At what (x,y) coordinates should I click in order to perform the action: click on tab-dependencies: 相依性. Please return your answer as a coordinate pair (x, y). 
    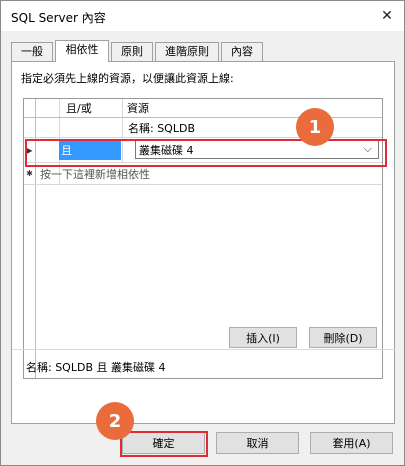
    Looking at the image, I should click on (82, 51).